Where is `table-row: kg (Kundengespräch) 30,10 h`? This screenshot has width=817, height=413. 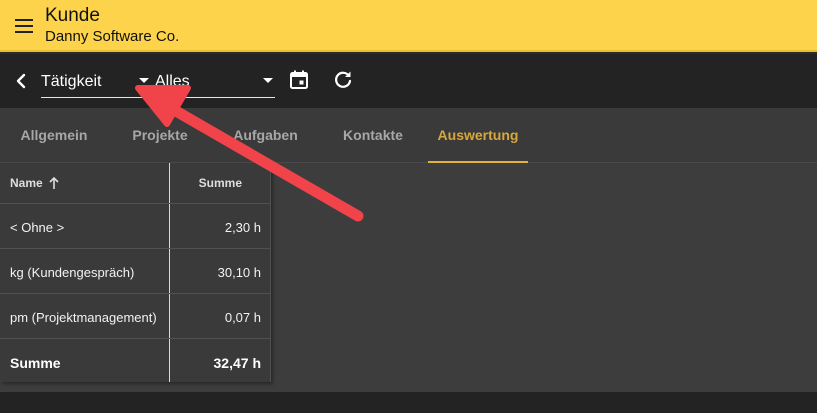 table-row: kg (Kundengespräch) 30,10 h is located at coordinates (135, 271).